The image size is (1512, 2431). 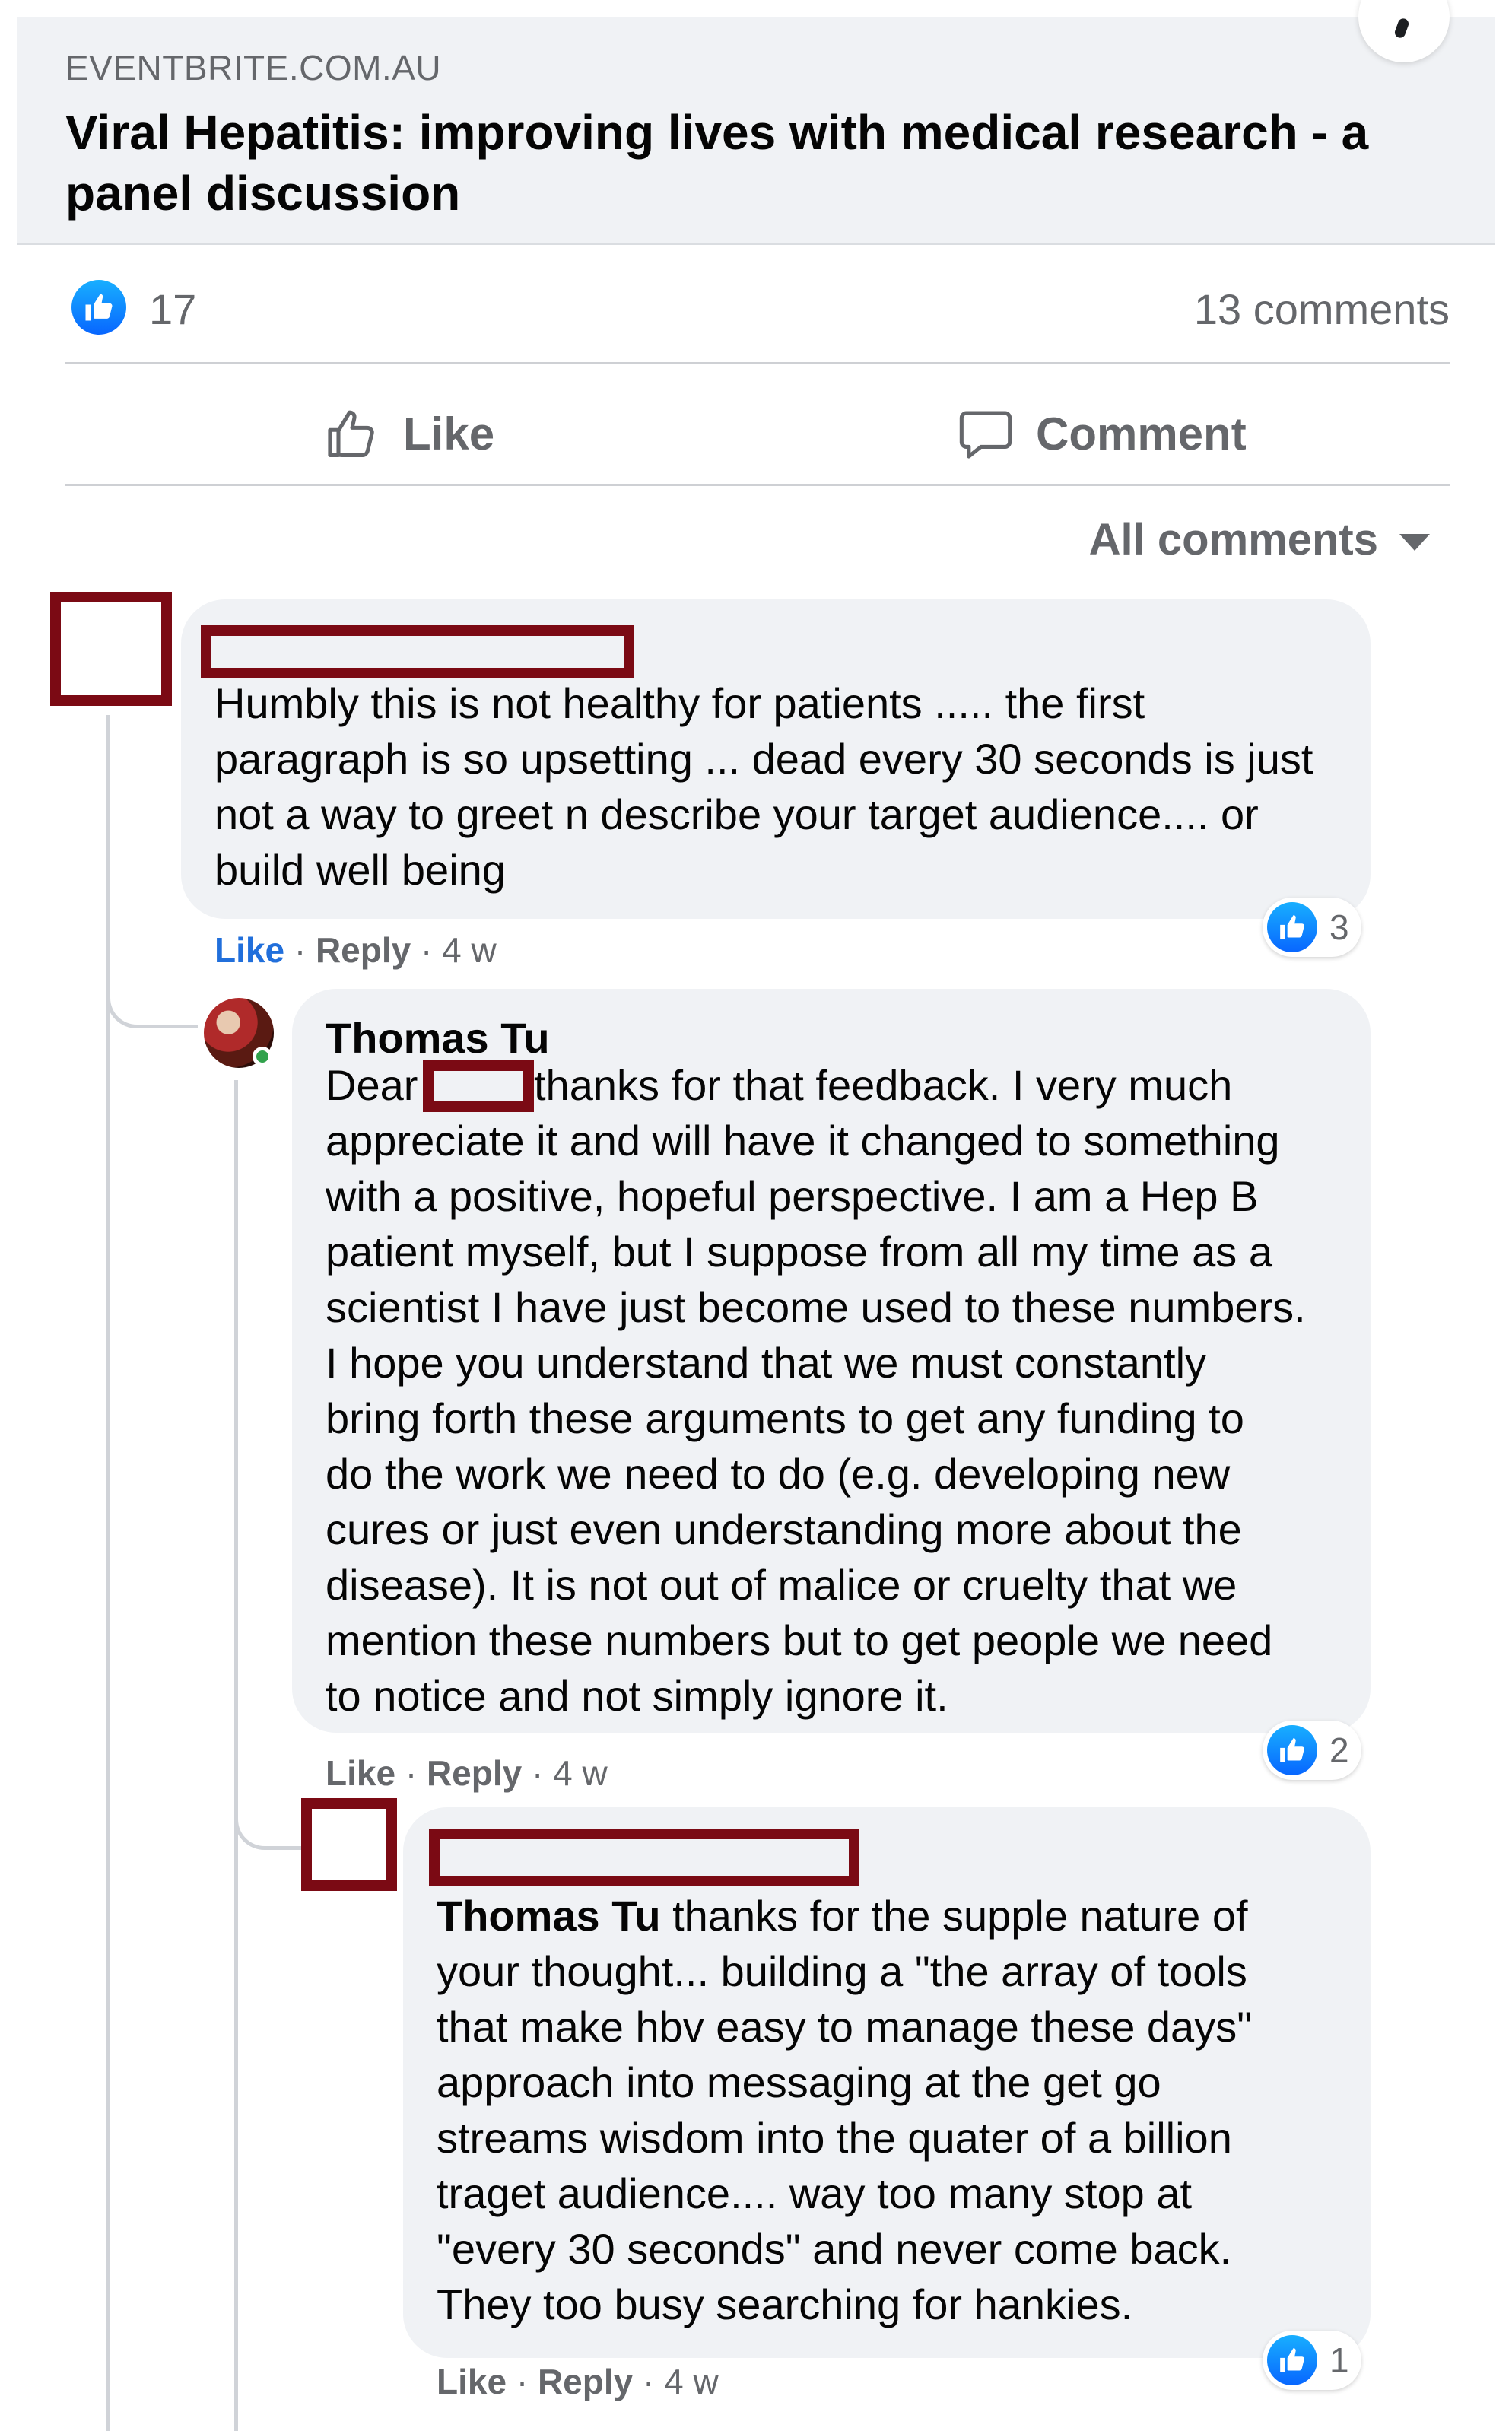 What do you see at coordinates (1233, 539) in the screenshot?
I see `comment-filter-label: All comments` at bounding box center [1233, 539].